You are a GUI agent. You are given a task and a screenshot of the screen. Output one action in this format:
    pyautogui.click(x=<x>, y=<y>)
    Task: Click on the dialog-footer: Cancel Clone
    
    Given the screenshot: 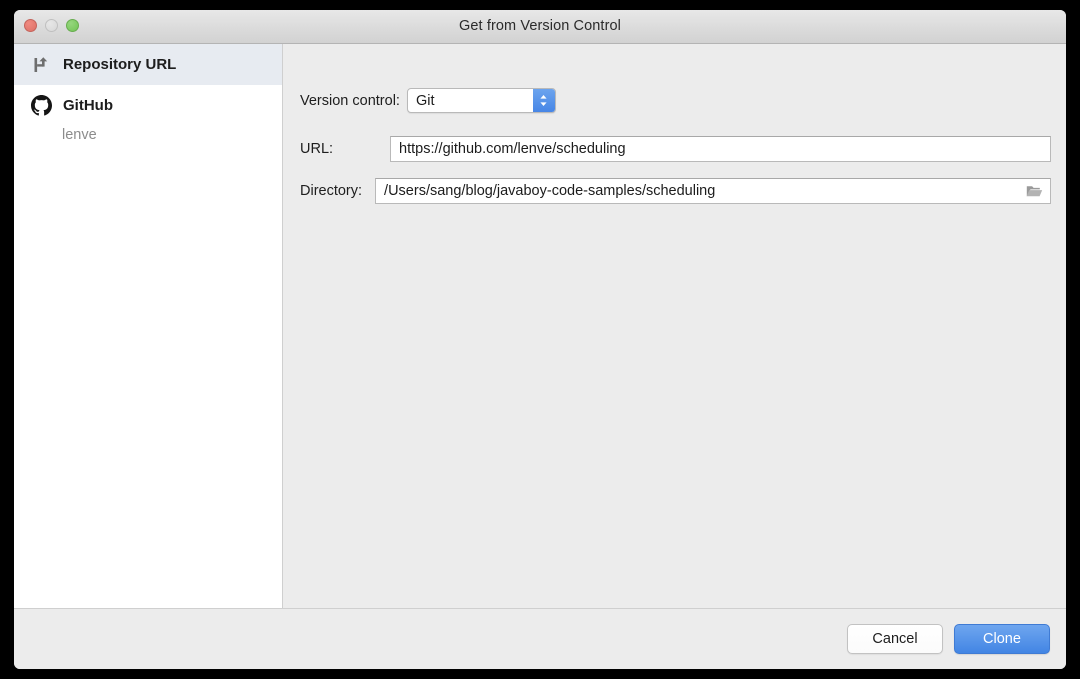 What is the action you would take?
    pyautogui.click(x=540, y=638)
    